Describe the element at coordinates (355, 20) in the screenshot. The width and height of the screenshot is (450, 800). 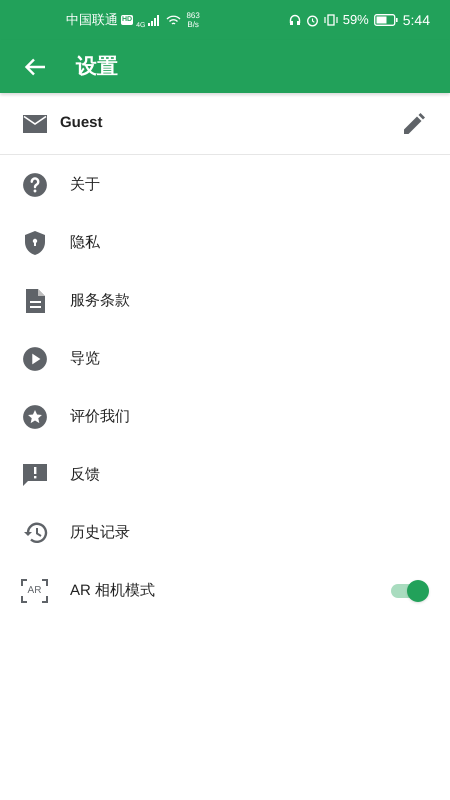
I see `battery-percent: 59%` at that location.